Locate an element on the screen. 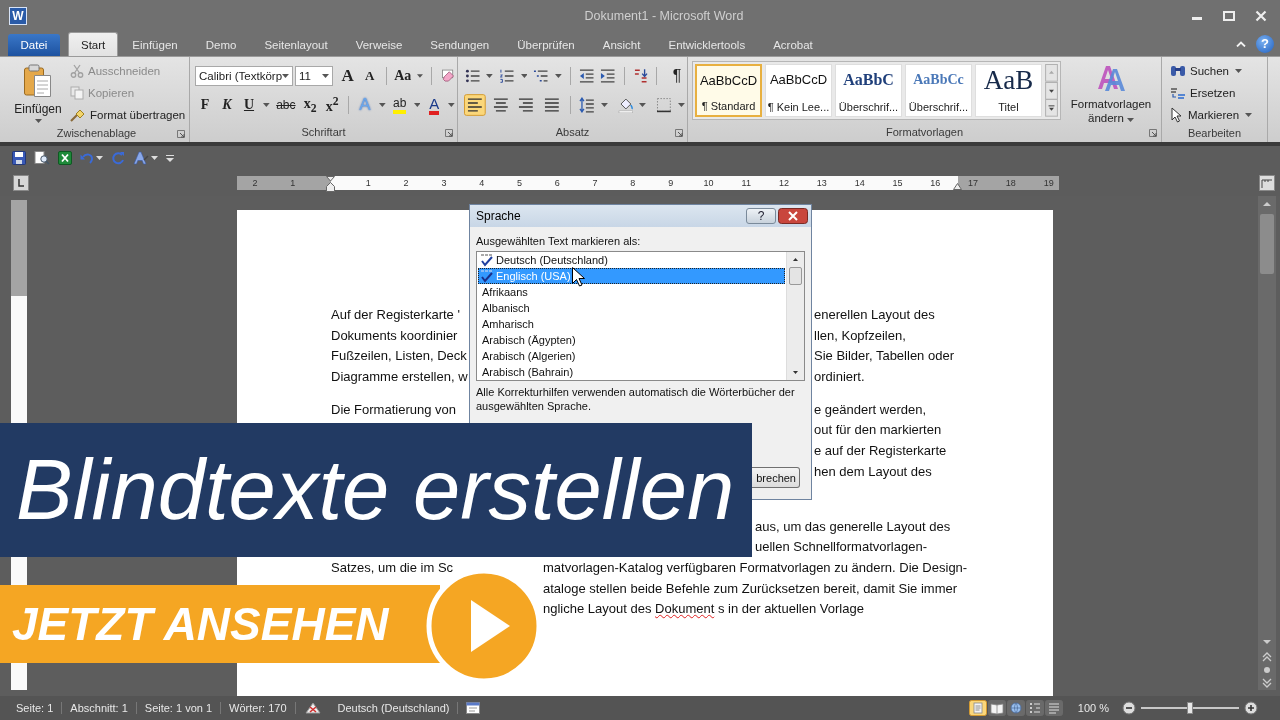 The image size is (1280, 720). style-tile: AaB Titel is located at coordinates (1008, 90).